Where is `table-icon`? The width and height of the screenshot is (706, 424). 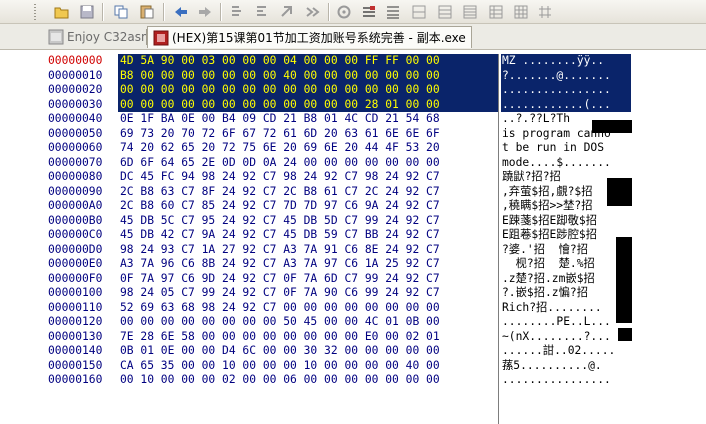 table-icon is located at coordinates (496, 12).